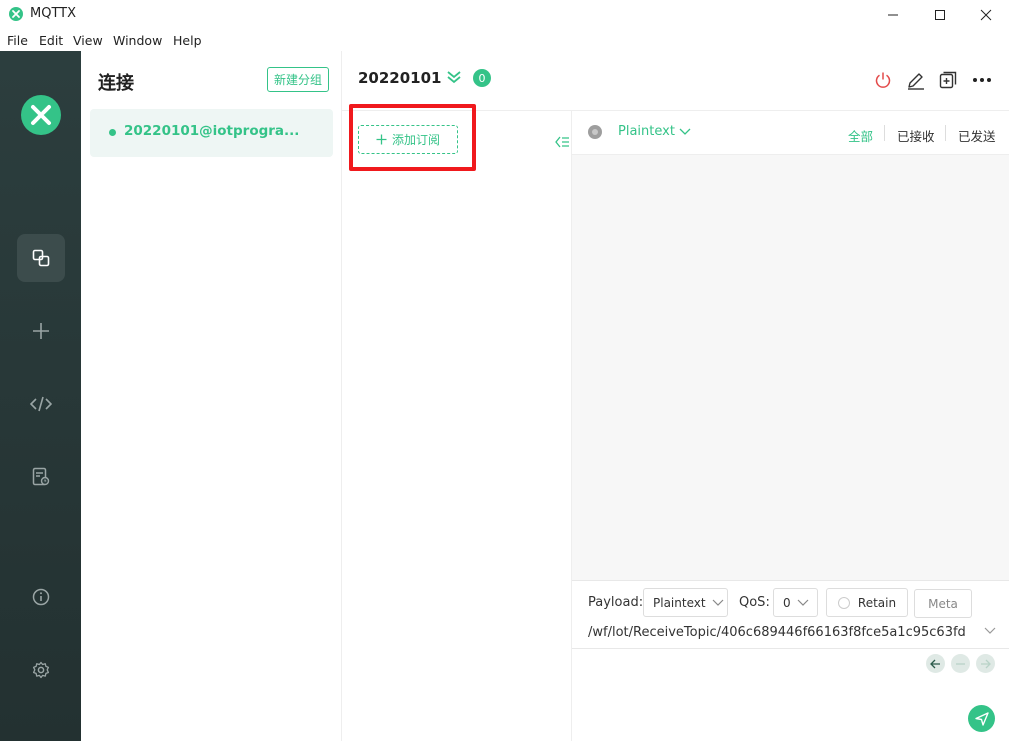 This screenshot has width=1009, height=741. I want to click on maximize-button, so click(940, 15).